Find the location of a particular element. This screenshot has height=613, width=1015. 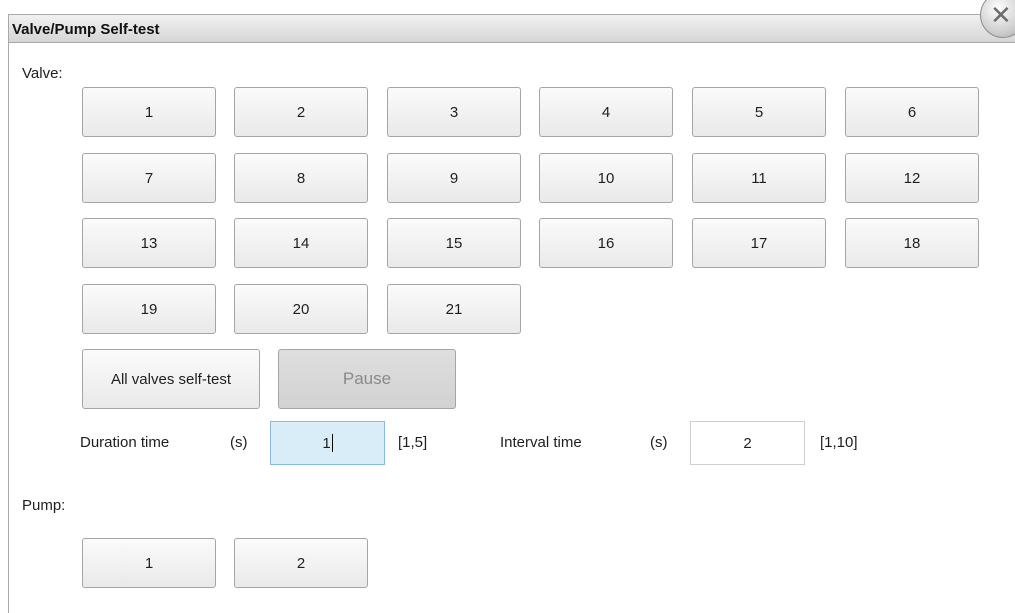

dialog-title-bar: Valve/Pump Self-test is located at coordinates (512, 29).